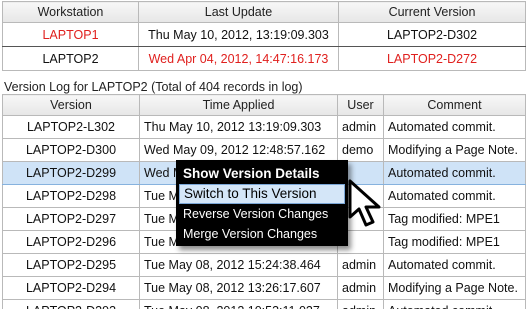 The image size is (527, 309). I want to click on column-header-time-applied: Time Applied, so click(238, 105).